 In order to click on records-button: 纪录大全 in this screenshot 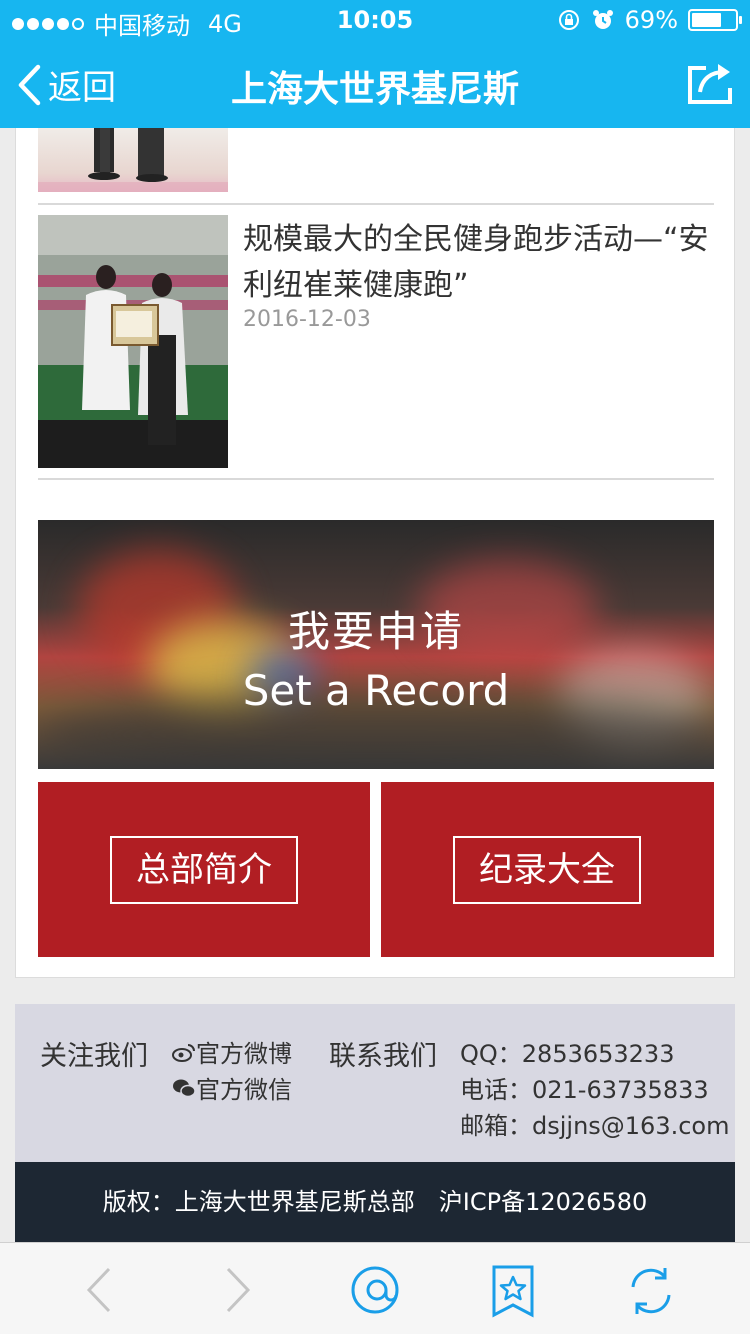, I will do `click(547, 869)`.